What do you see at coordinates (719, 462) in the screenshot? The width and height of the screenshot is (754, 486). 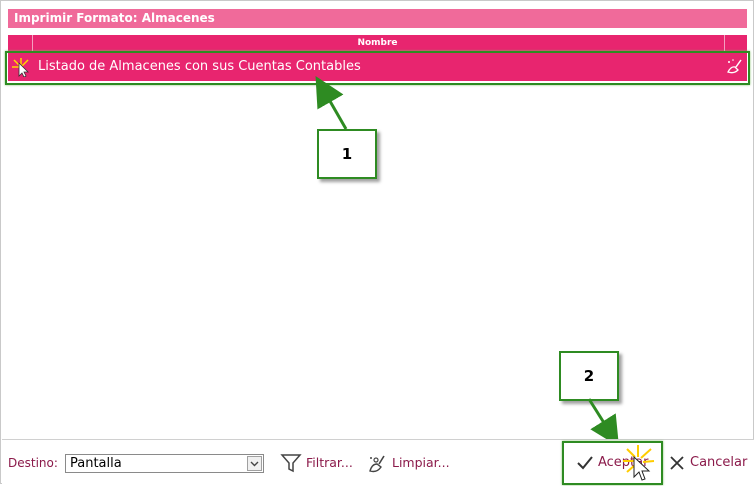 I see `cancel-label: Cancelar` at bounding box center [719, 462].